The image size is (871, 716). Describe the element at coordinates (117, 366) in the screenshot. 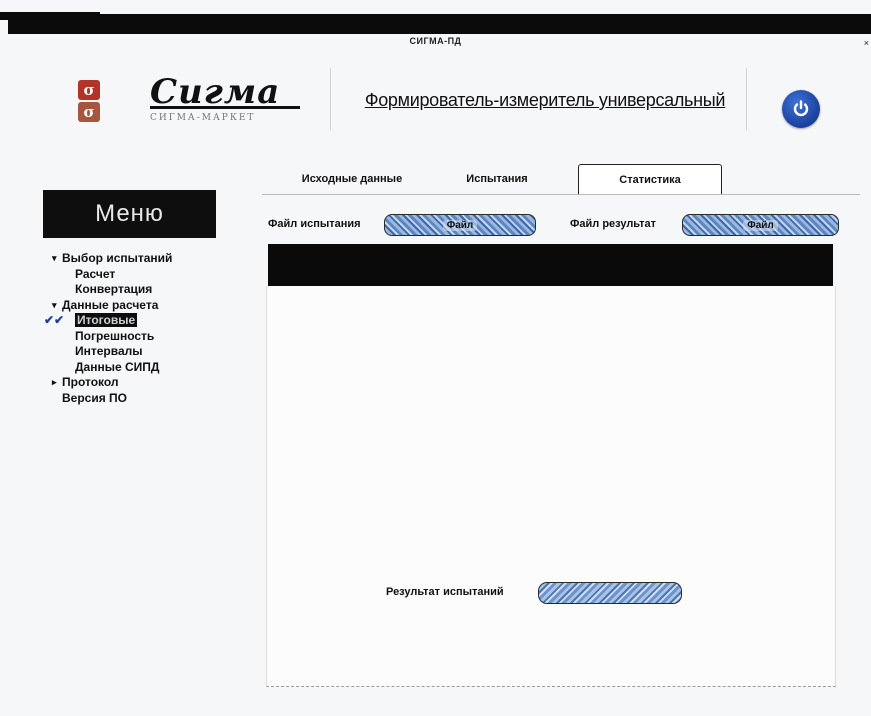

I see `menu-item-label: Данные СИПД` at that location.